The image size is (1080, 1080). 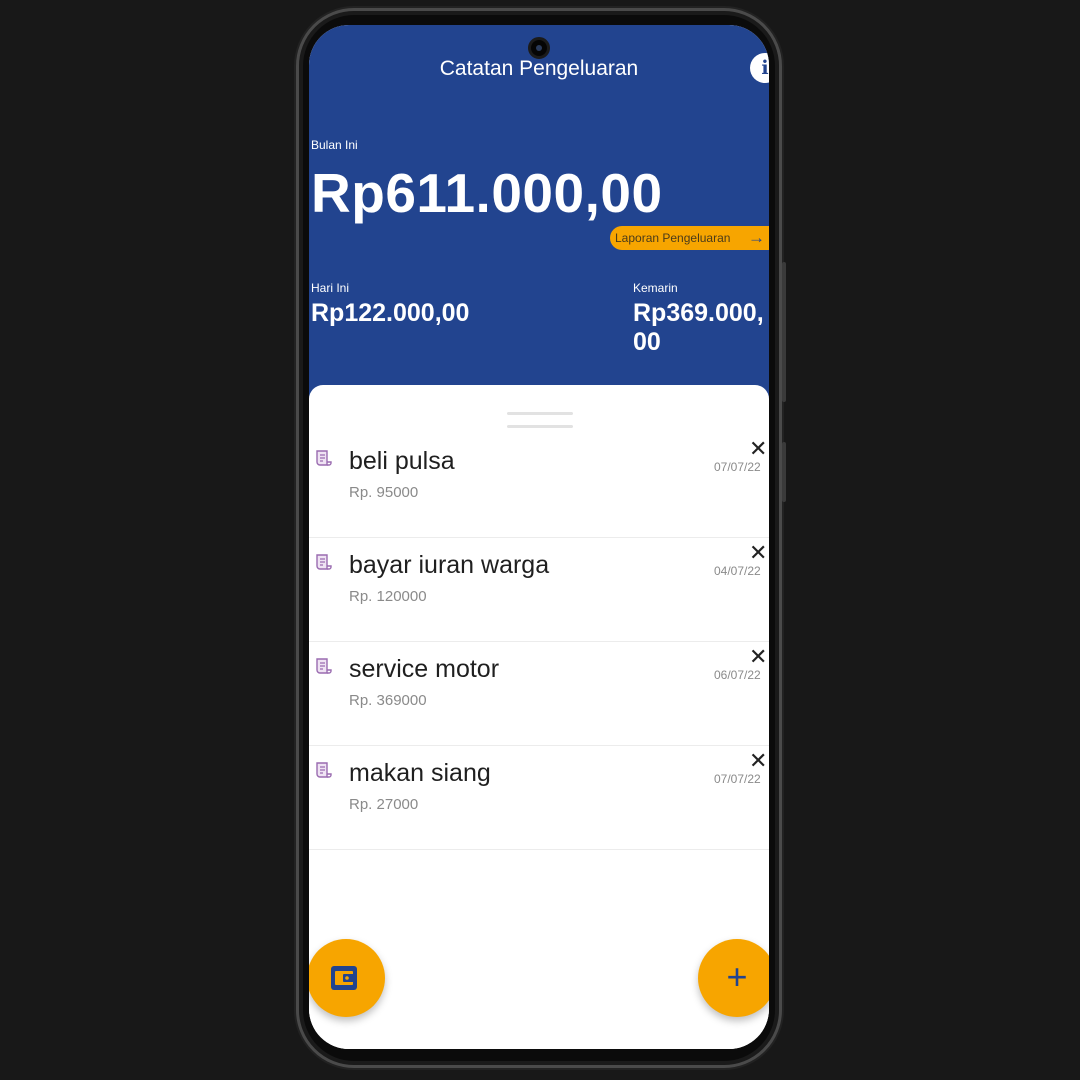 I want to click on list-item: makan siang Rp. 27000 07/07/22 ✕, so click(x=539, y=798).